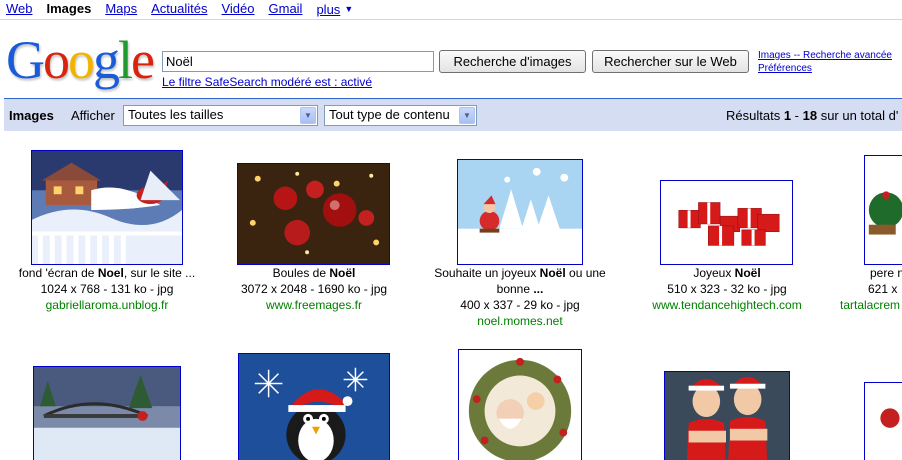 The width and height of the screenshot is (902, 460). Describe the element at coordinates (727, 273) in the screenshot. I see `result-title: Joyeux Noël` at that location.